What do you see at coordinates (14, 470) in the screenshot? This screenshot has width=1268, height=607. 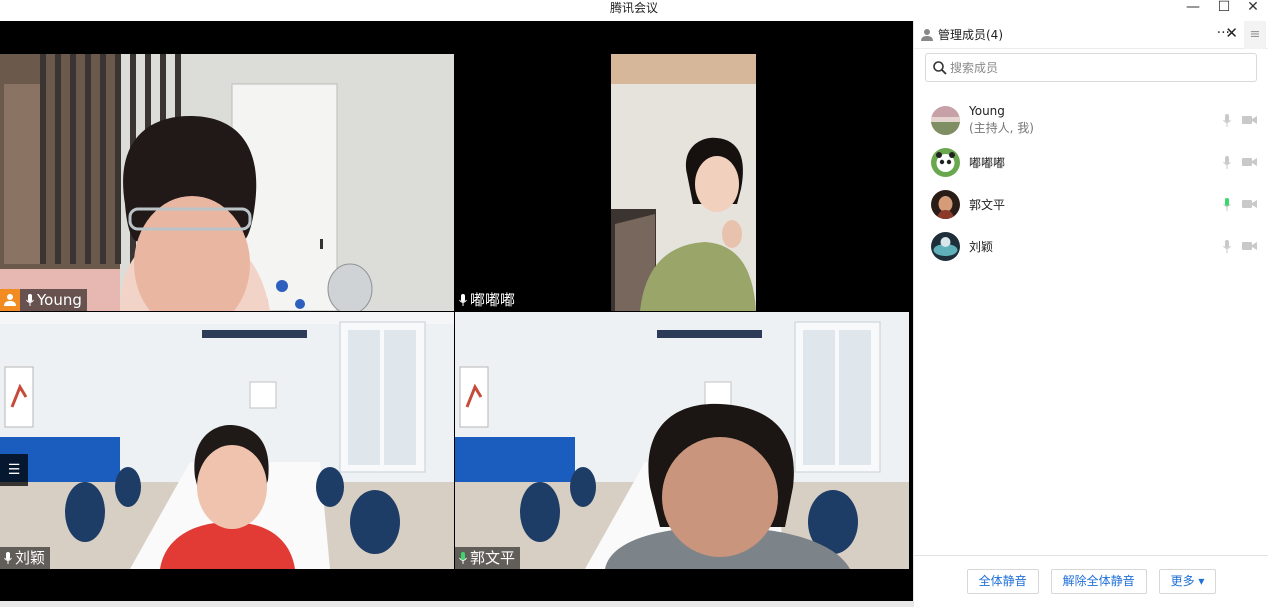 I see `list-icon: ☰` at bounding box center [14, 470].